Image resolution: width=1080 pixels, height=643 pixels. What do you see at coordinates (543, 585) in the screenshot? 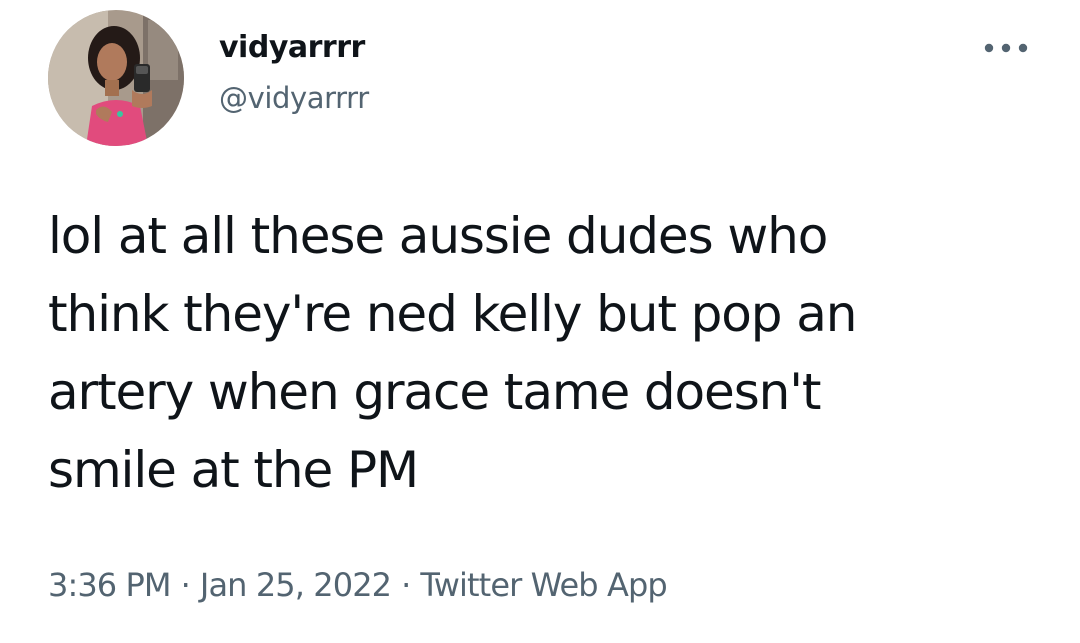
I see `tweet-source: Twitter Web App` at bounding box center [543, 585].